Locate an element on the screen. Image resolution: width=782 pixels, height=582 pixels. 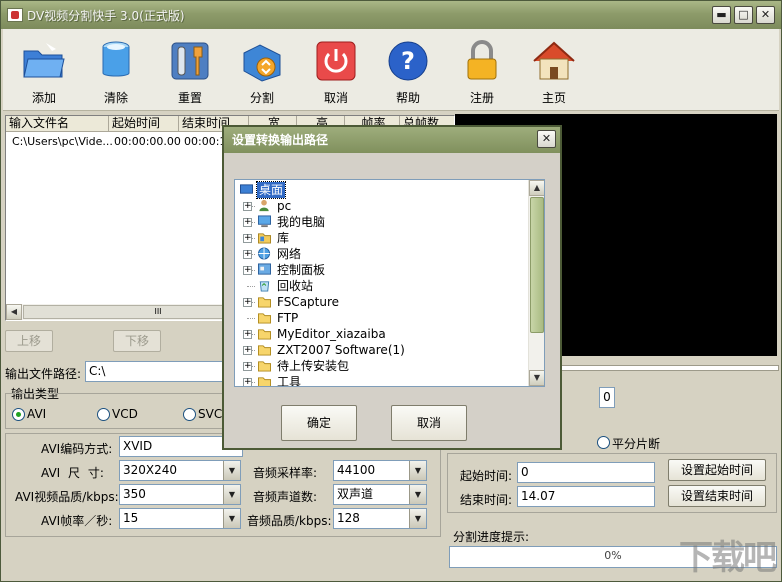
register-button: 注册 is located at coordinates (482, 70).